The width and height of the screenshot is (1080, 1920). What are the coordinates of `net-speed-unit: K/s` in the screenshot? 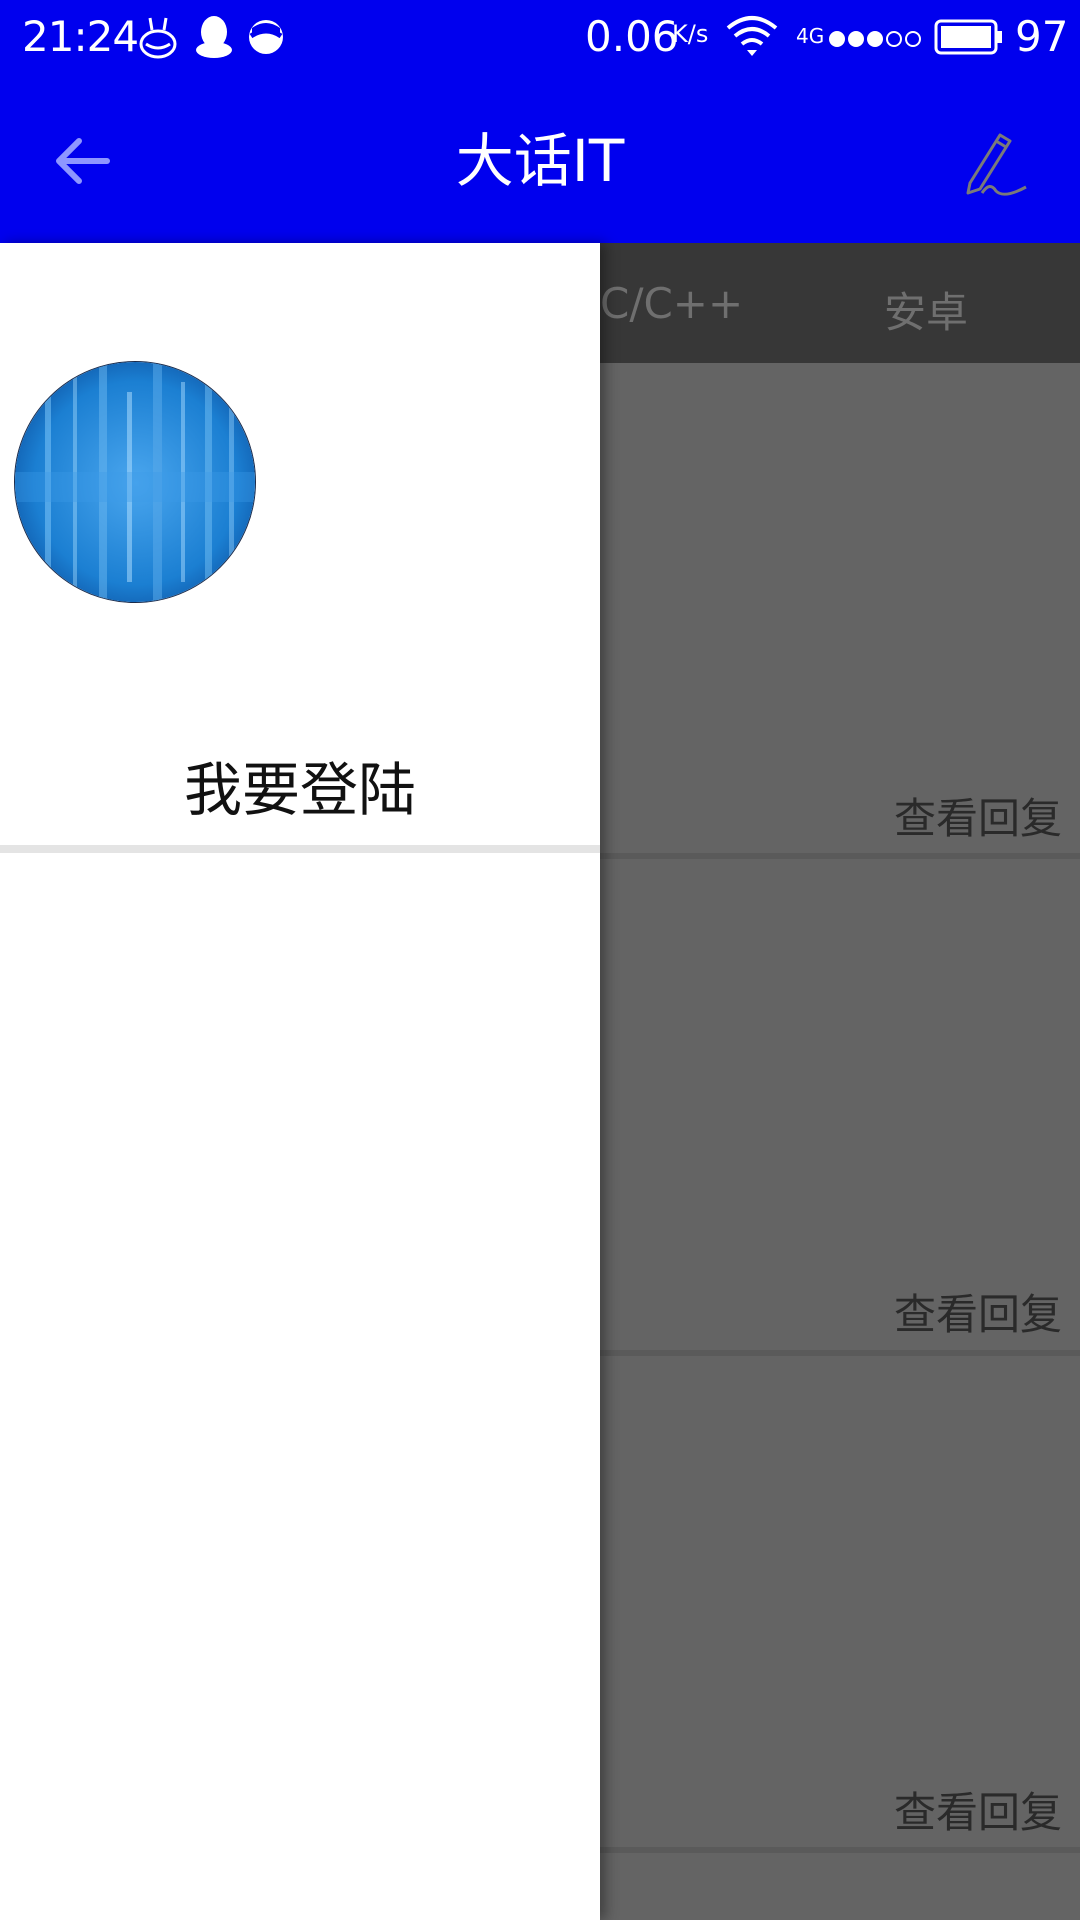 It's located at (690, 34).